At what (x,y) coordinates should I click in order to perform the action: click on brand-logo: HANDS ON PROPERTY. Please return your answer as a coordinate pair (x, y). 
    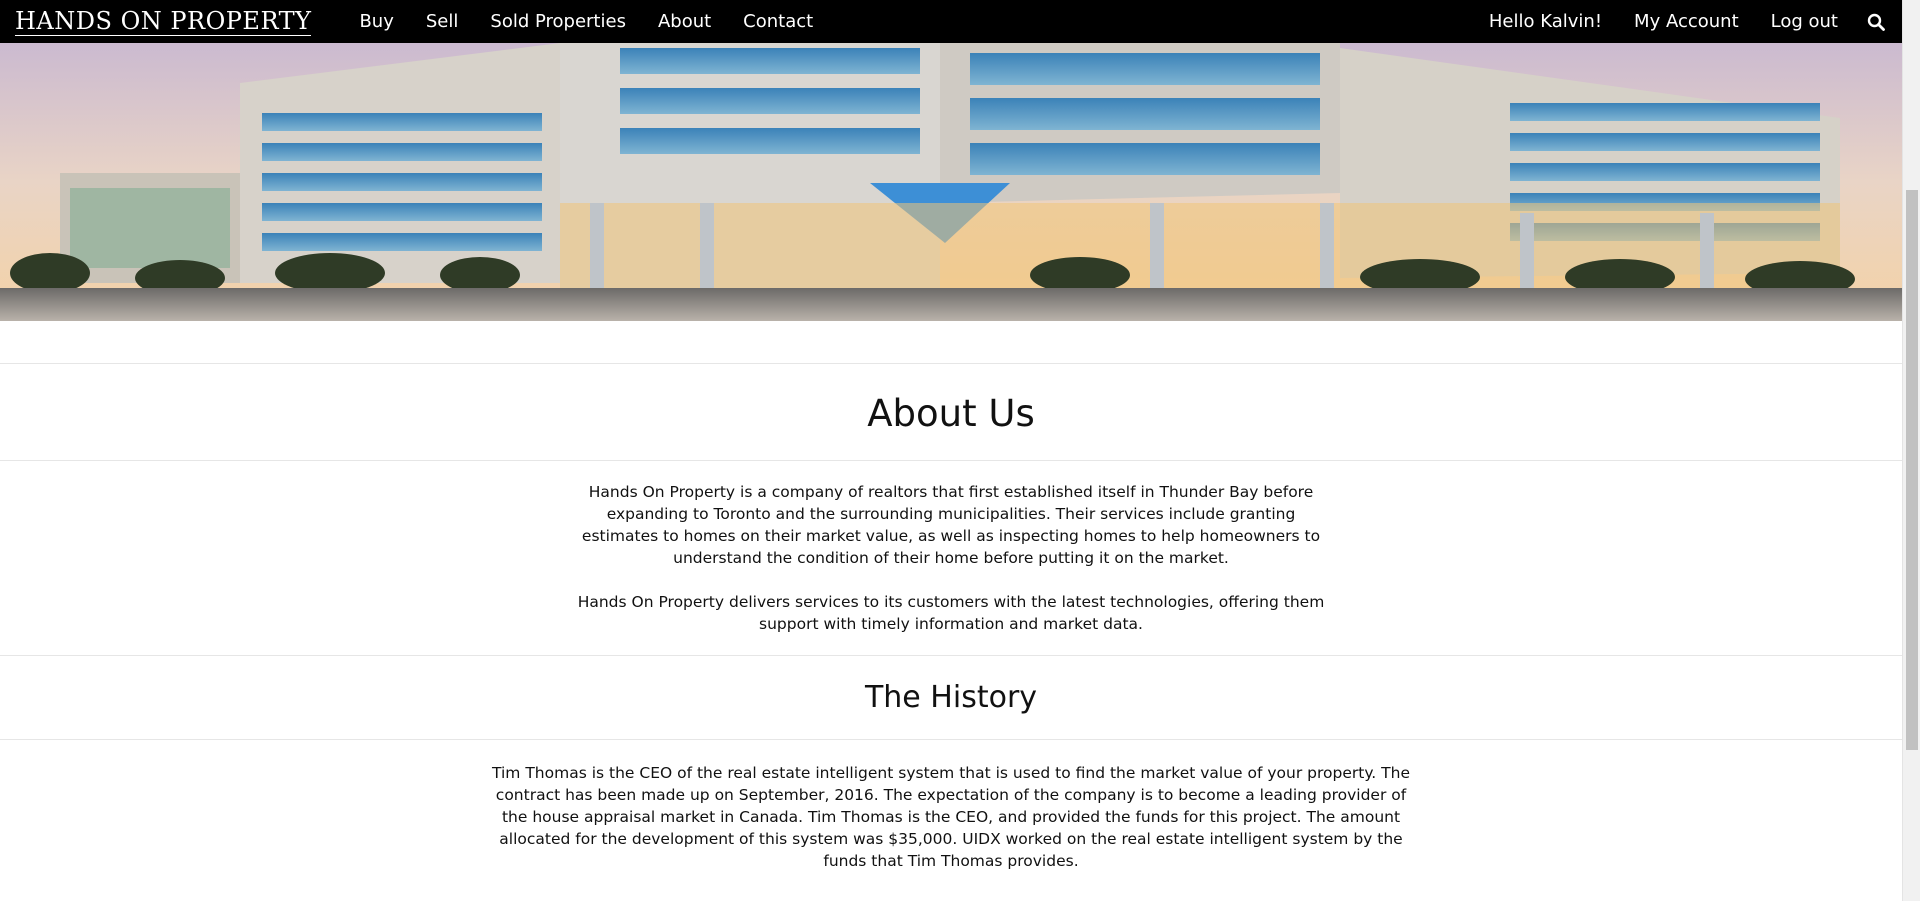
    Looking at the image, I should click on (163, 22).